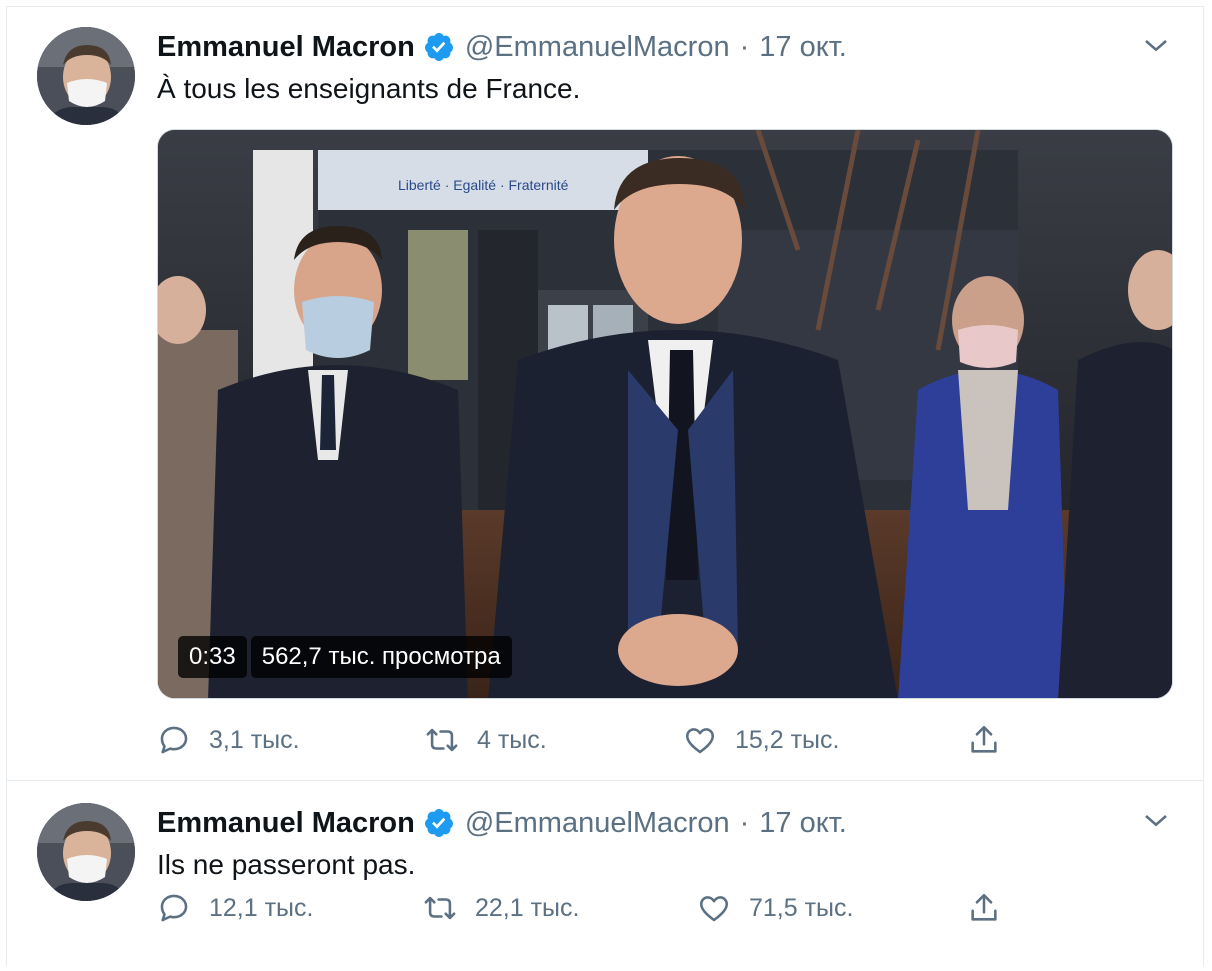 Image resolution: width=1212 pixels, height=971 pixels. Describe the element at coordinates (212, 657) in the screenshot. I see `video-duration: 0:33` at that location.